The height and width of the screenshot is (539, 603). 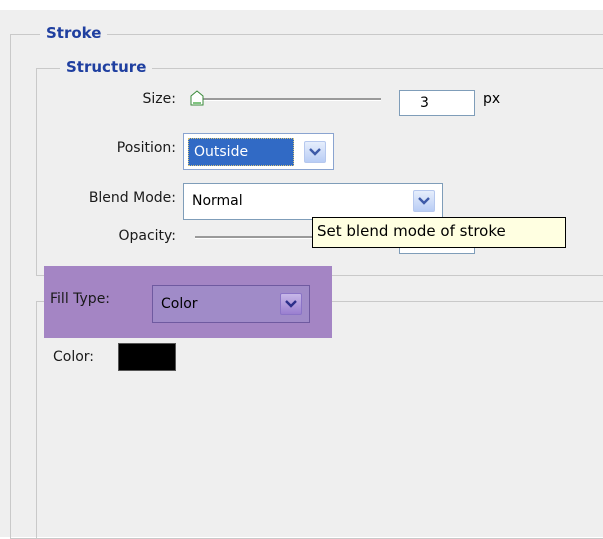 What do you see at coordinates (132, 198) in the screenshot?
I see `blend-mode-label: Blend Mode:` at bounding box center [132, 198].